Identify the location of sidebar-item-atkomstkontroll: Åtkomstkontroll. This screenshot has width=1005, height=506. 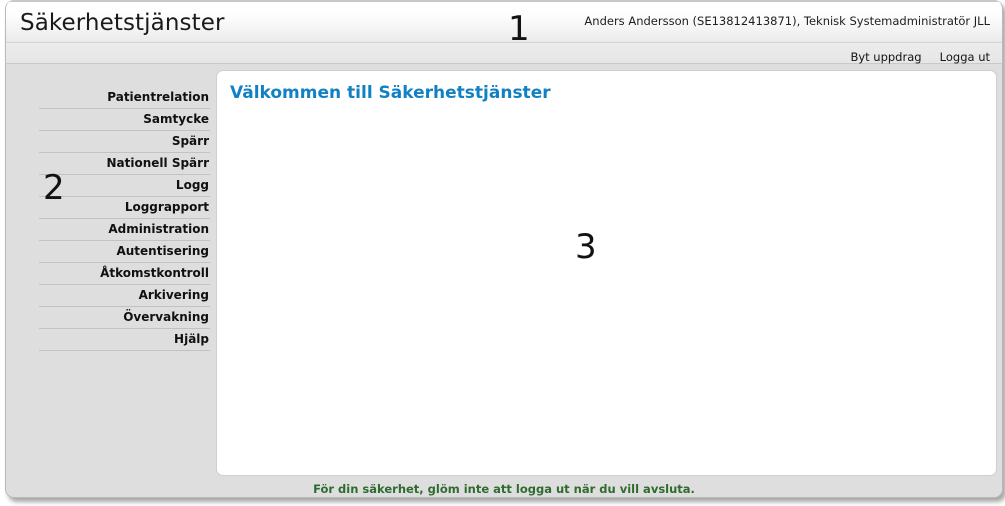
(124, 274).